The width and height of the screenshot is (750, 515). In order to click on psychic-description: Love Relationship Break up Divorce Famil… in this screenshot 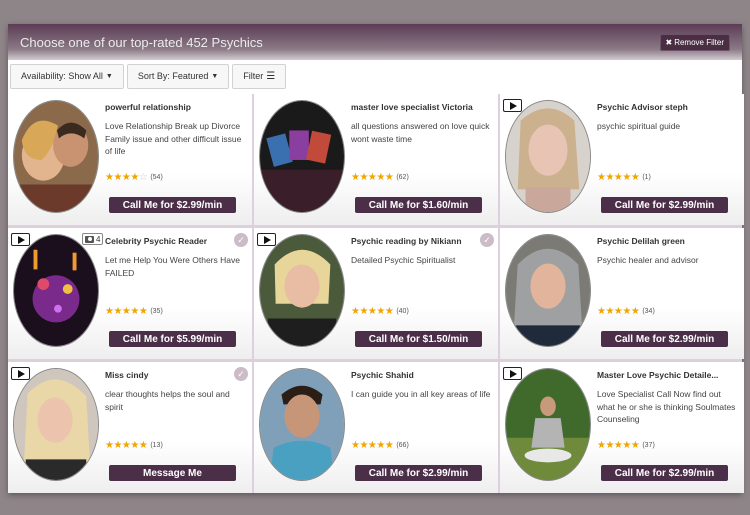, I will do `click(173, 138)`.